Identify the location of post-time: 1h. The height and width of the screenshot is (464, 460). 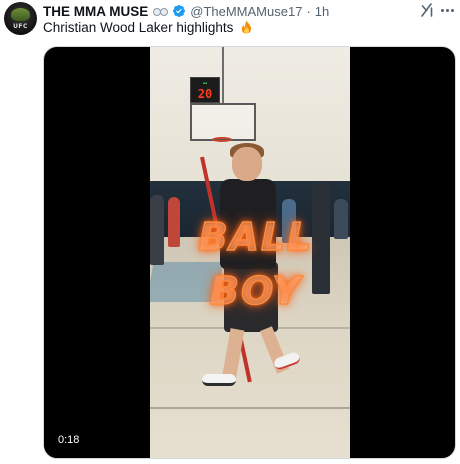
(322, 11).